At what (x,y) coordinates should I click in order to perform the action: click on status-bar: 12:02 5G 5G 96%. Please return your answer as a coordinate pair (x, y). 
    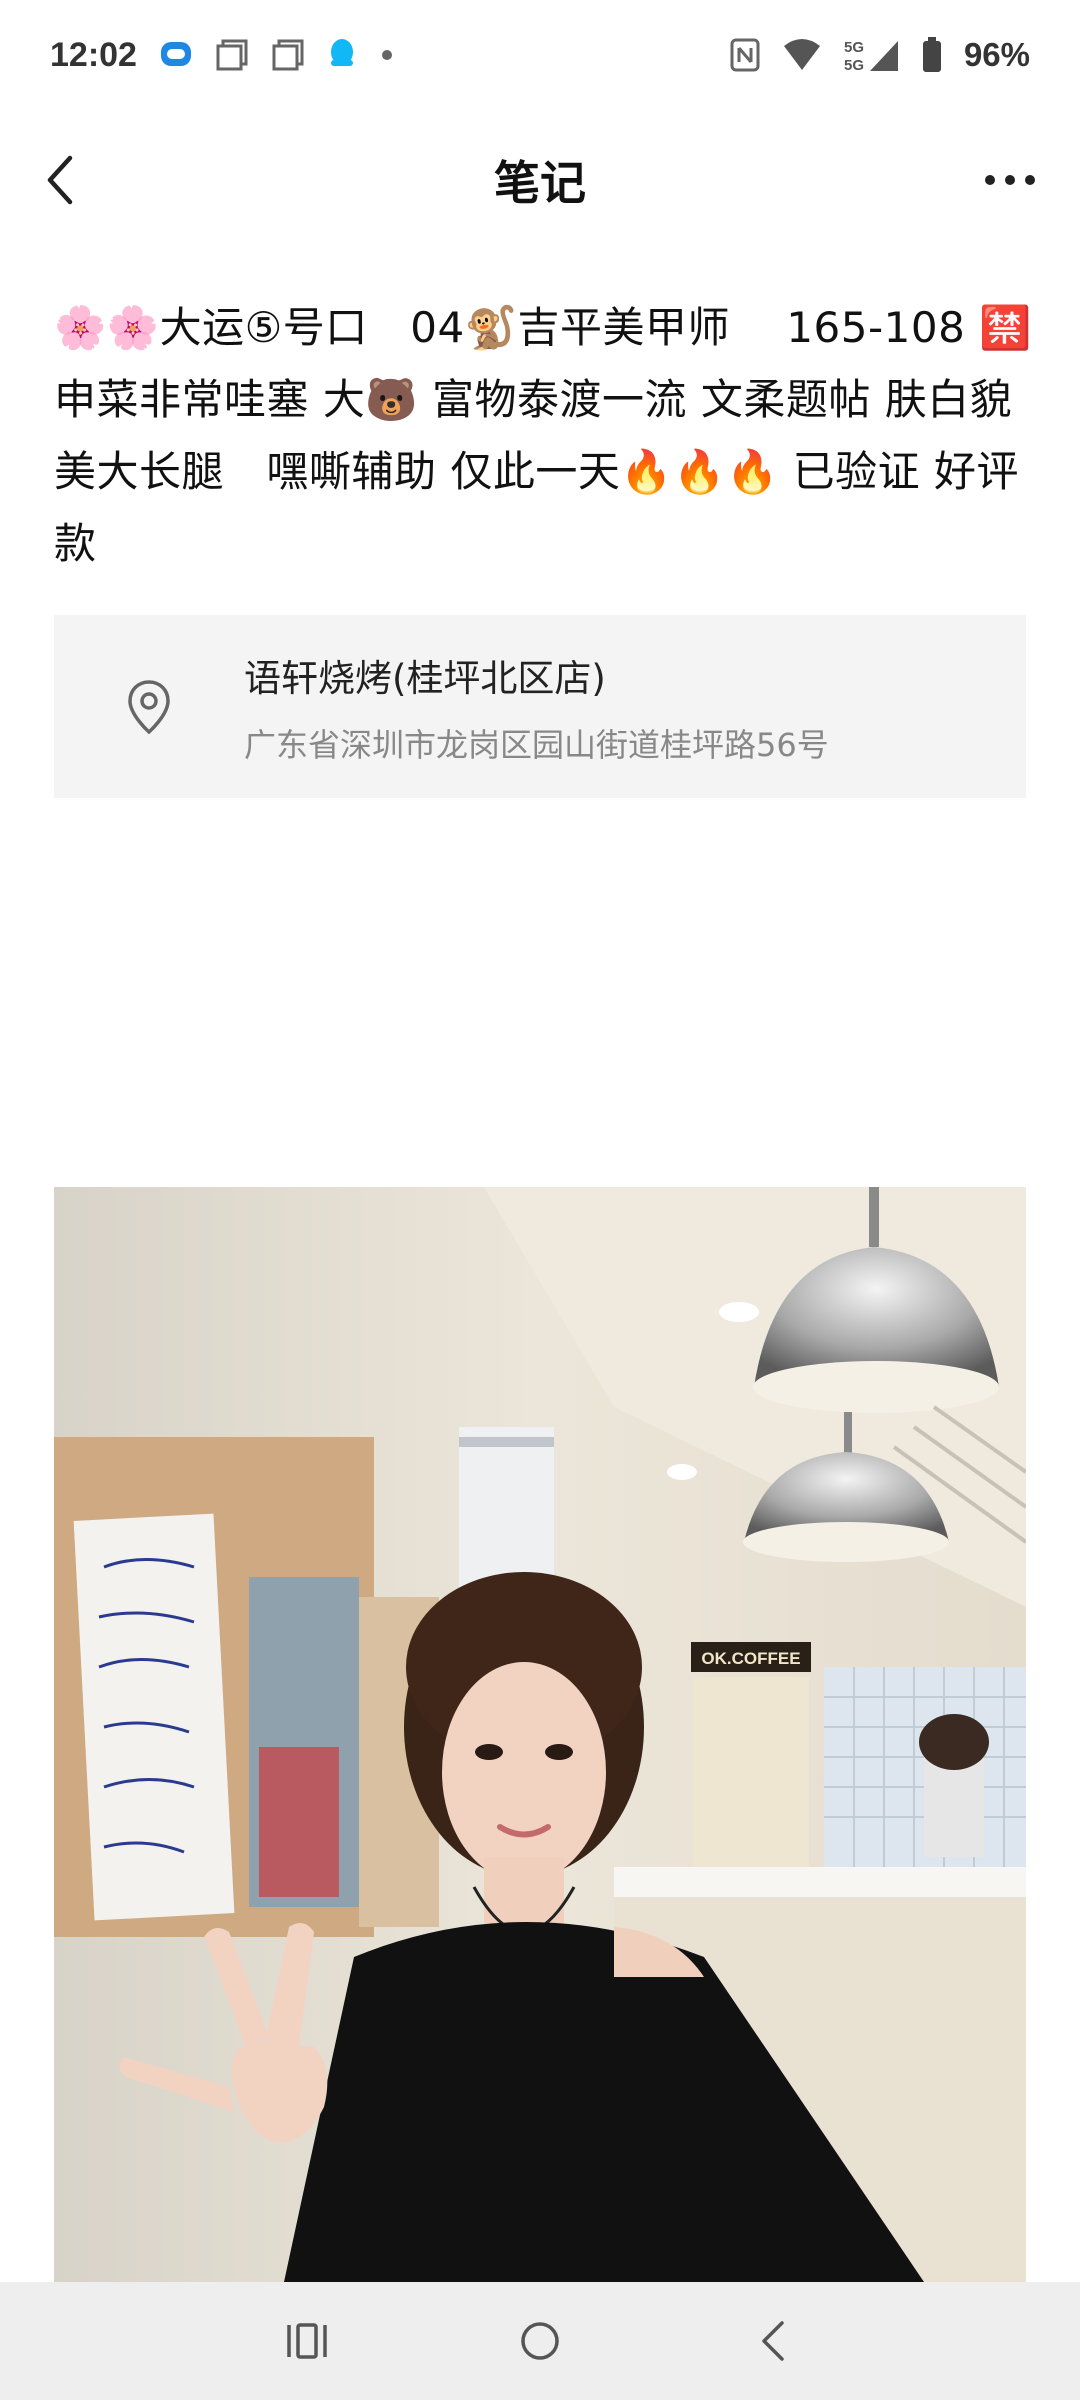
    Looking at the image, I should click on (540, 55).